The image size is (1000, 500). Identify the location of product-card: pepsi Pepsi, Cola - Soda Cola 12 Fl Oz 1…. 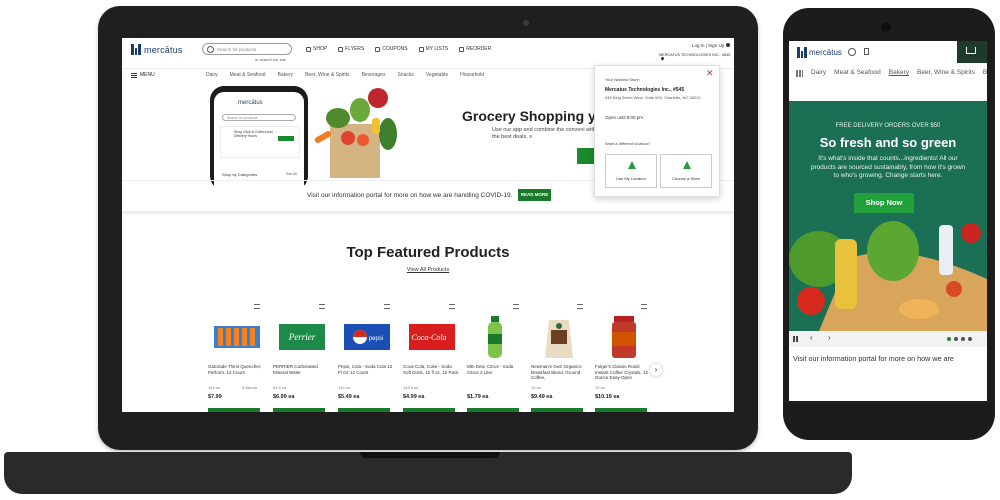
(367, 356).